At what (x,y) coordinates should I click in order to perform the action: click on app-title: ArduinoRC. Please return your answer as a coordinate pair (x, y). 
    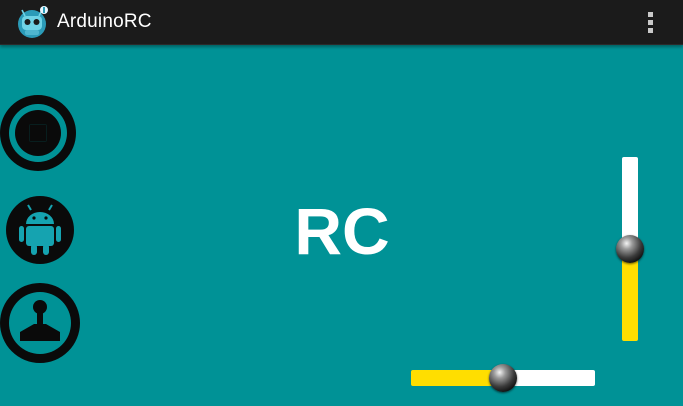
    Looking at the image, I should click on (104, 21).